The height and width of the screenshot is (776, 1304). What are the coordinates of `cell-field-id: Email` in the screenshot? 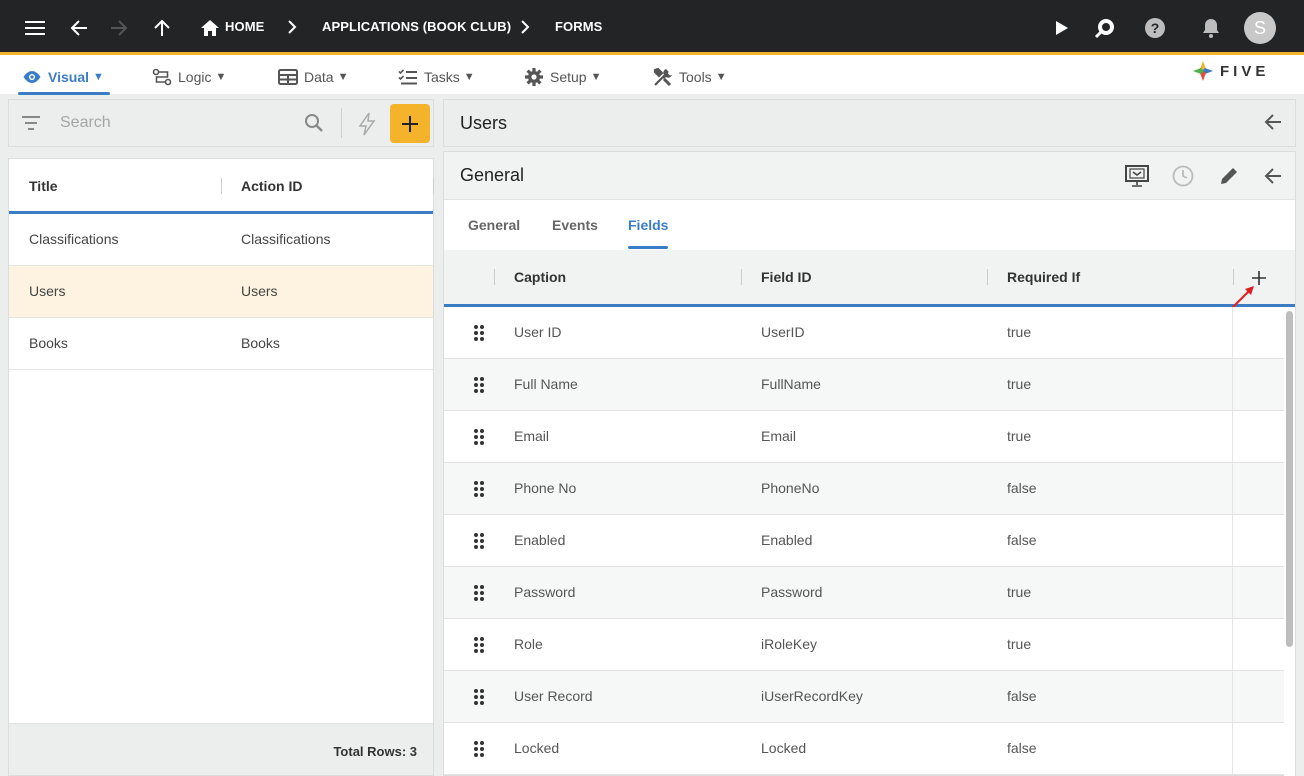 It's located at (779, 436).